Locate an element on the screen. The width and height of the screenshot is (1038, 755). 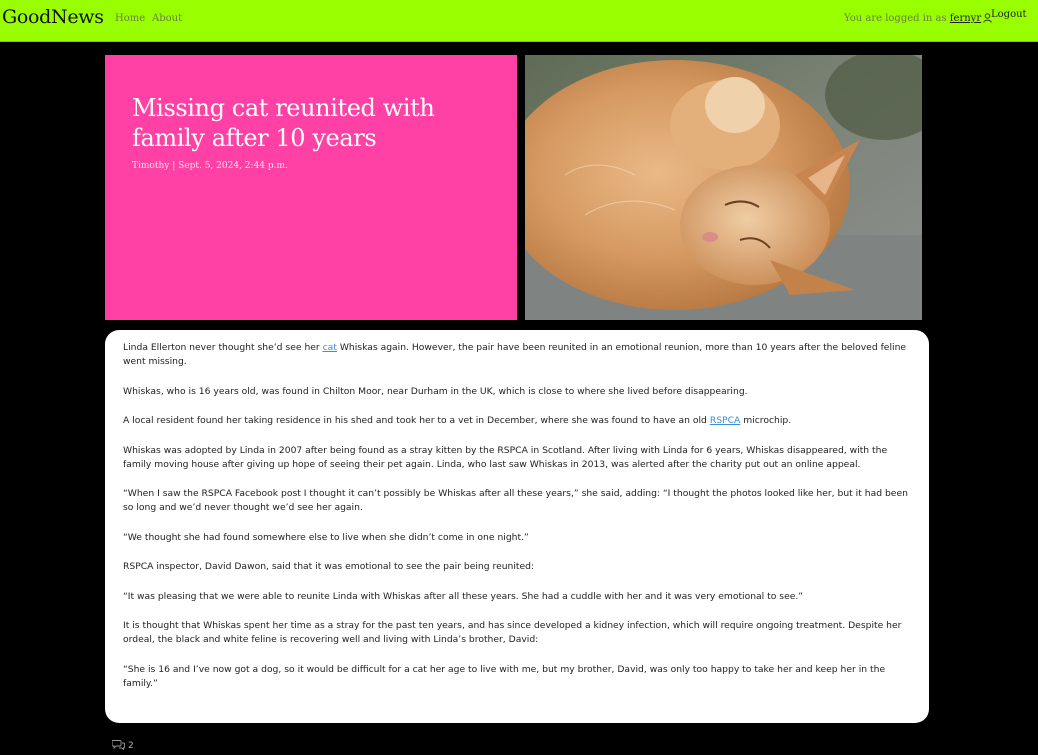
cat-link: cat is located at coordinates (330, 347).